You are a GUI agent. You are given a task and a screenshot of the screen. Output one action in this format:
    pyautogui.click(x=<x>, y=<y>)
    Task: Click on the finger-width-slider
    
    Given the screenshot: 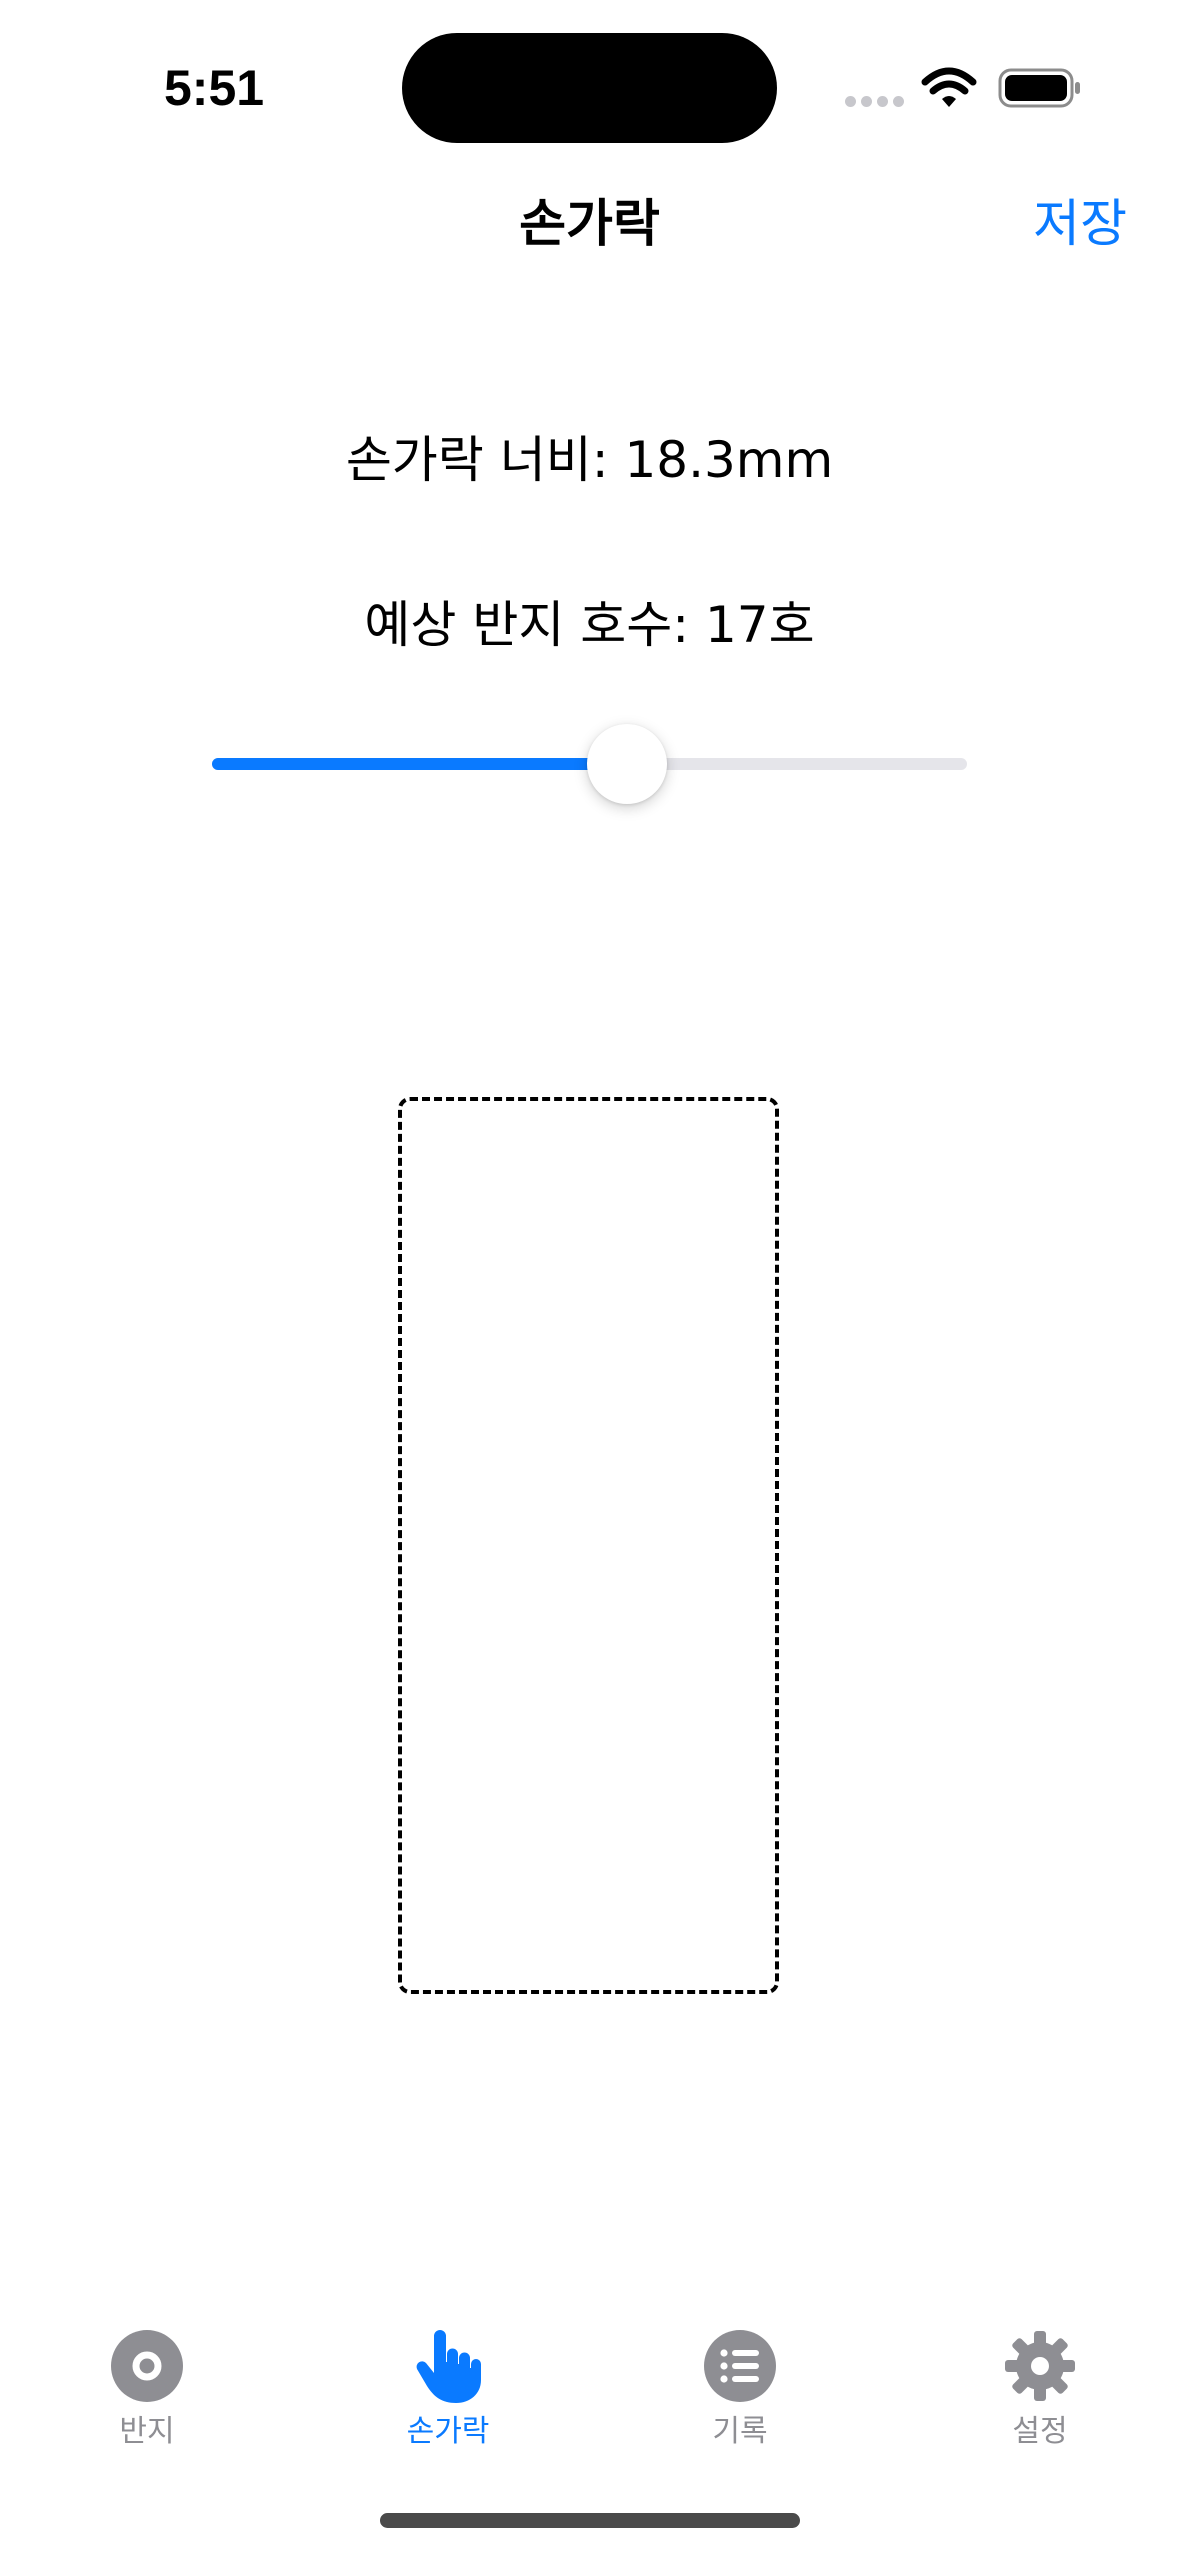 What is the action you would take?
    pyautogui.click(x=589, y=764)
    